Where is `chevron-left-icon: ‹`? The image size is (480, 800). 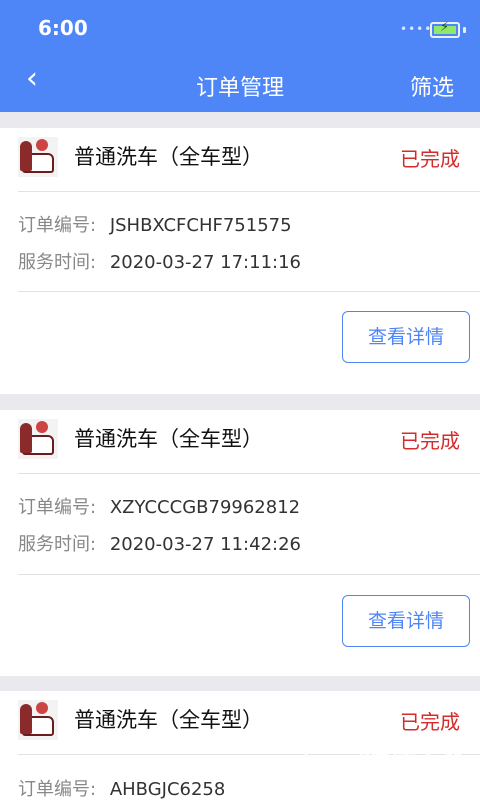
chevron-left-icon: ‹ is located at coordinates (32, 78).